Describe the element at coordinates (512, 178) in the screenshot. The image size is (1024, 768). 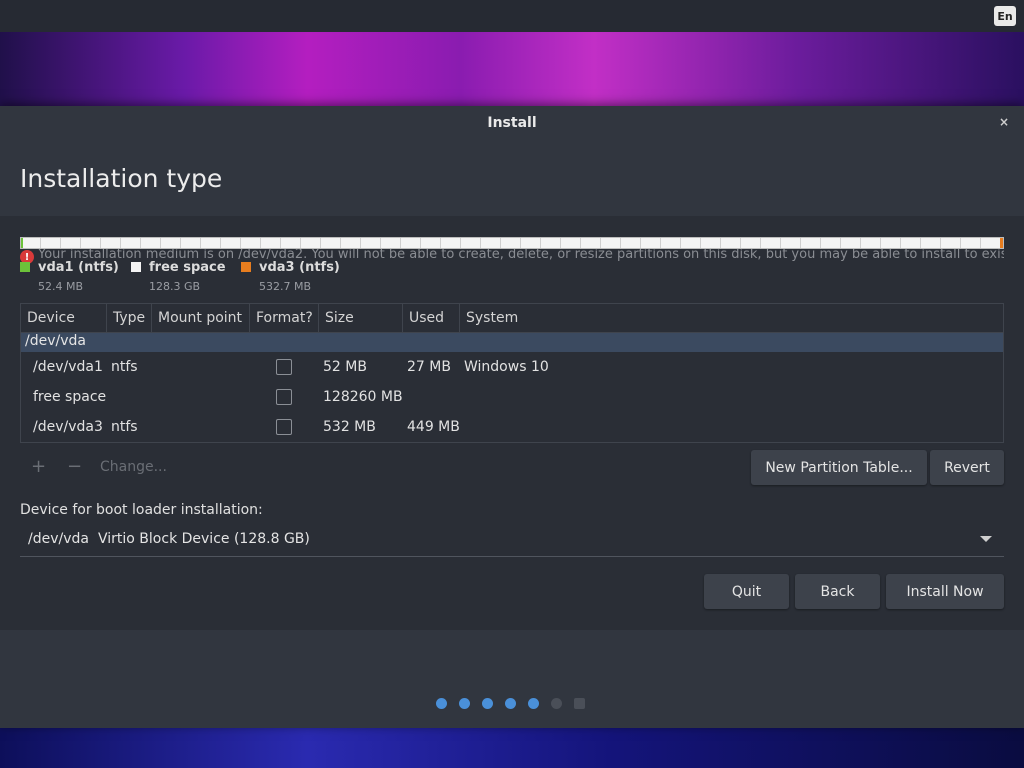
I see `page-header: Installation type` at that location.